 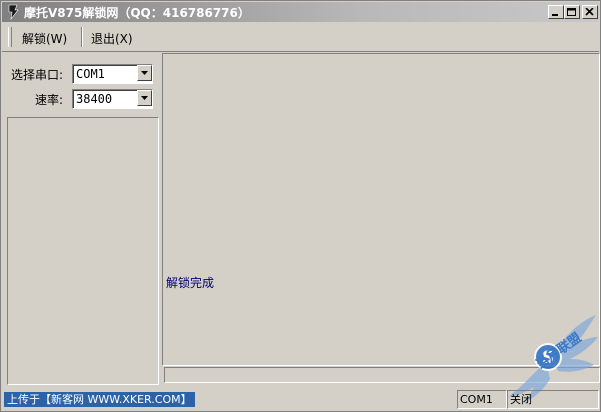 I want to click on maximize-button, so click(x=572, y=12).